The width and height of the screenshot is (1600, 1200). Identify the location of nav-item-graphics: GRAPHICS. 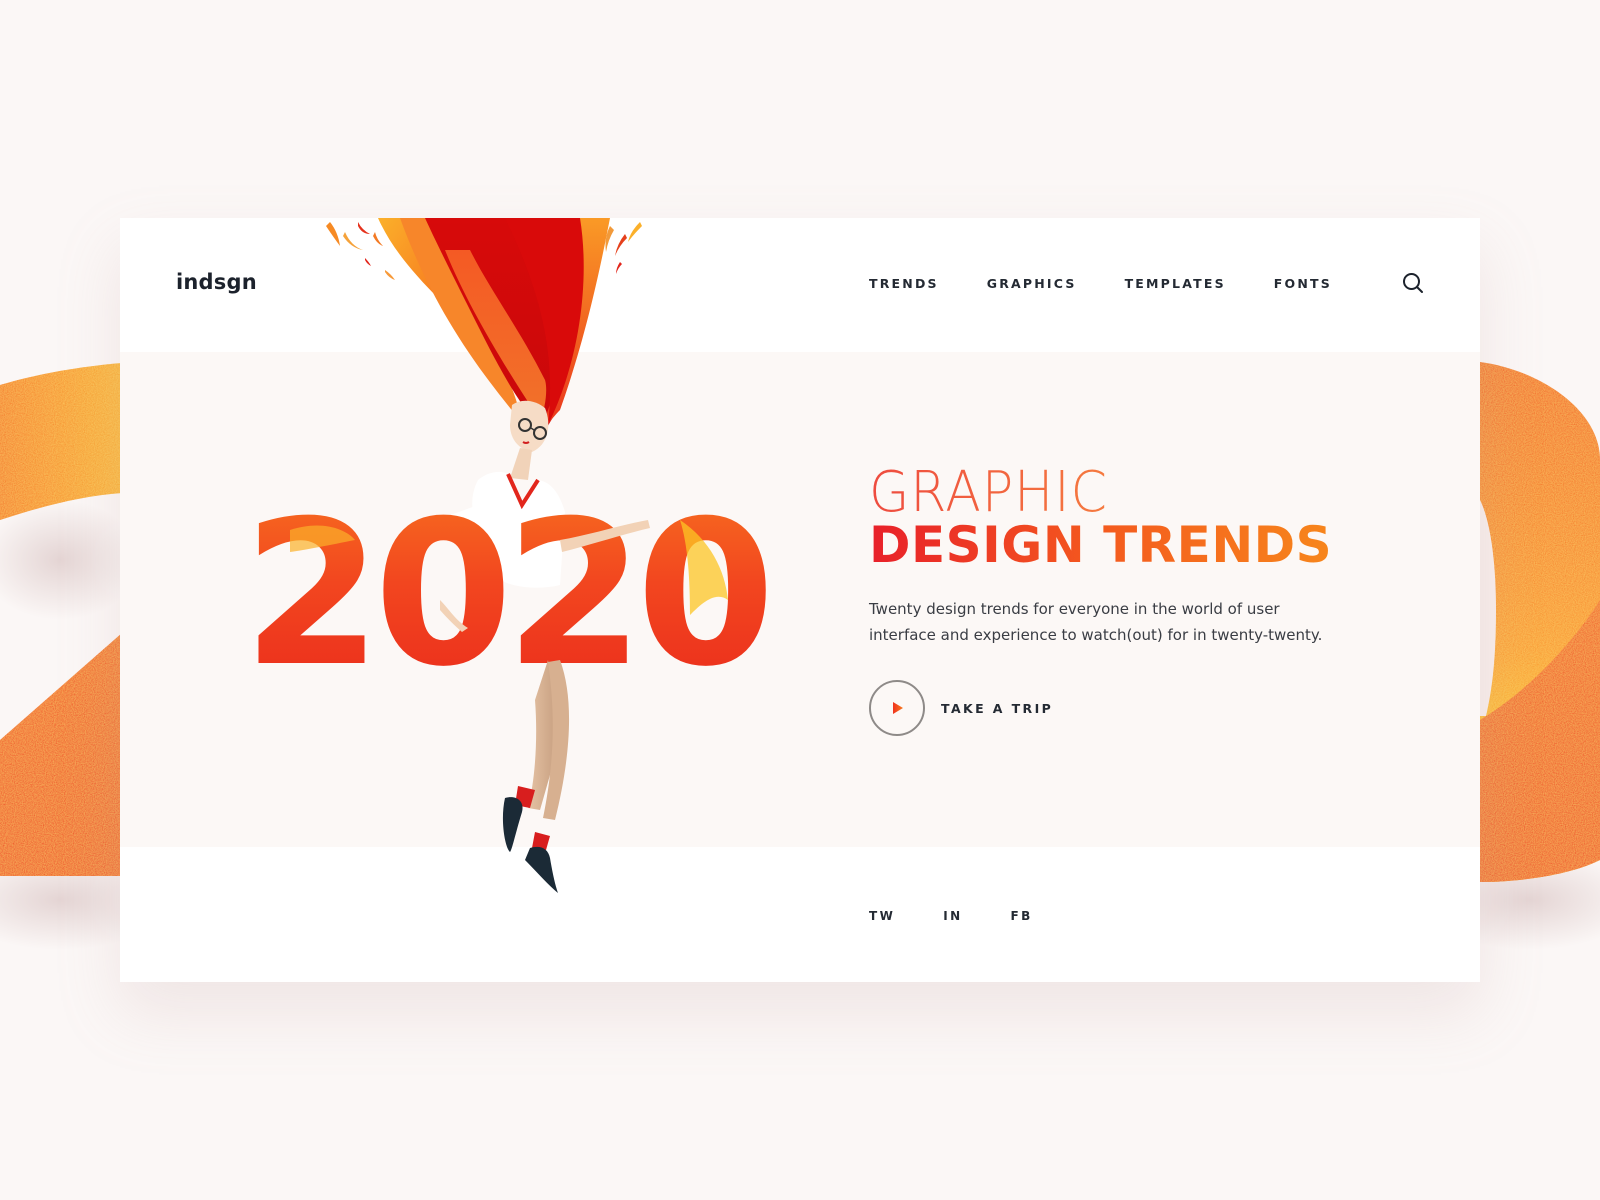
(1032, 283).